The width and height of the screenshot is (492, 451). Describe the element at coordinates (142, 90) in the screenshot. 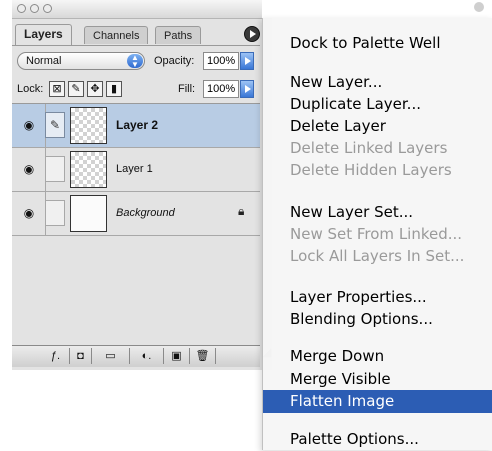

I see `lock-row: Lock: ⊠ ✎ ✥ ▮ Fill: 100%` at that location.